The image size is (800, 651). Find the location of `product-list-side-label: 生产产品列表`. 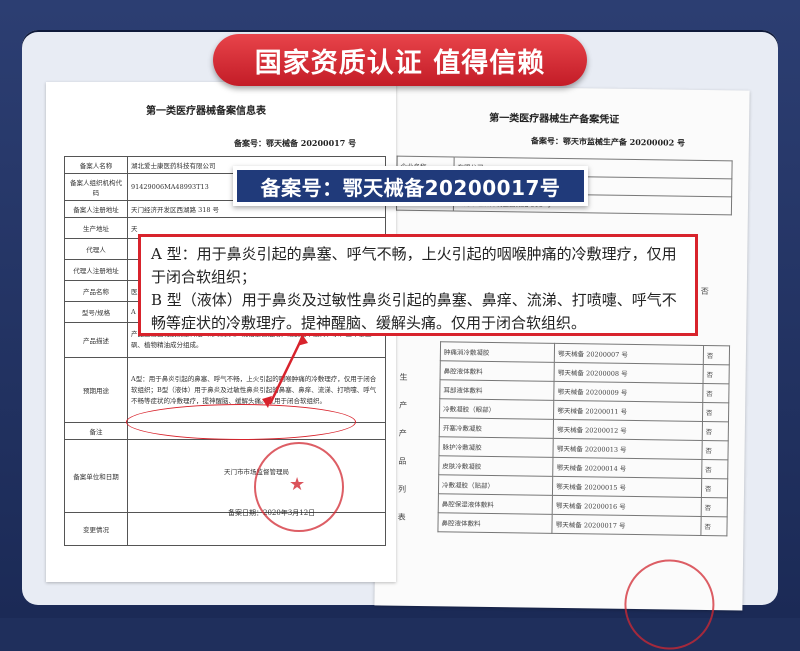

product-list-side-label: 生产产品列表 is located at coordinates (402, 447).